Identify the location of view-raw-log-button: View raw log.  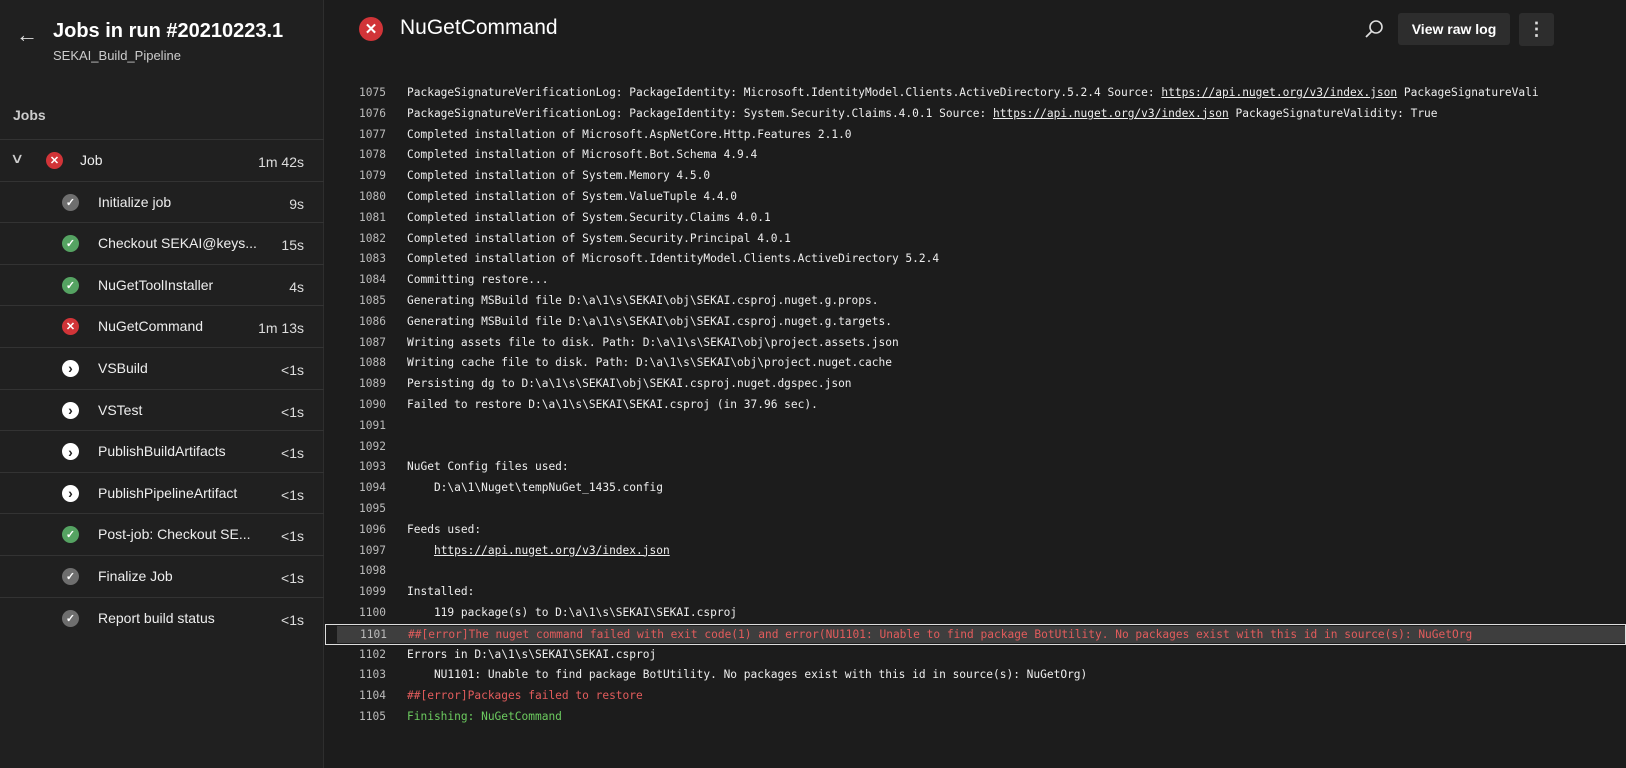
(1454, 29).